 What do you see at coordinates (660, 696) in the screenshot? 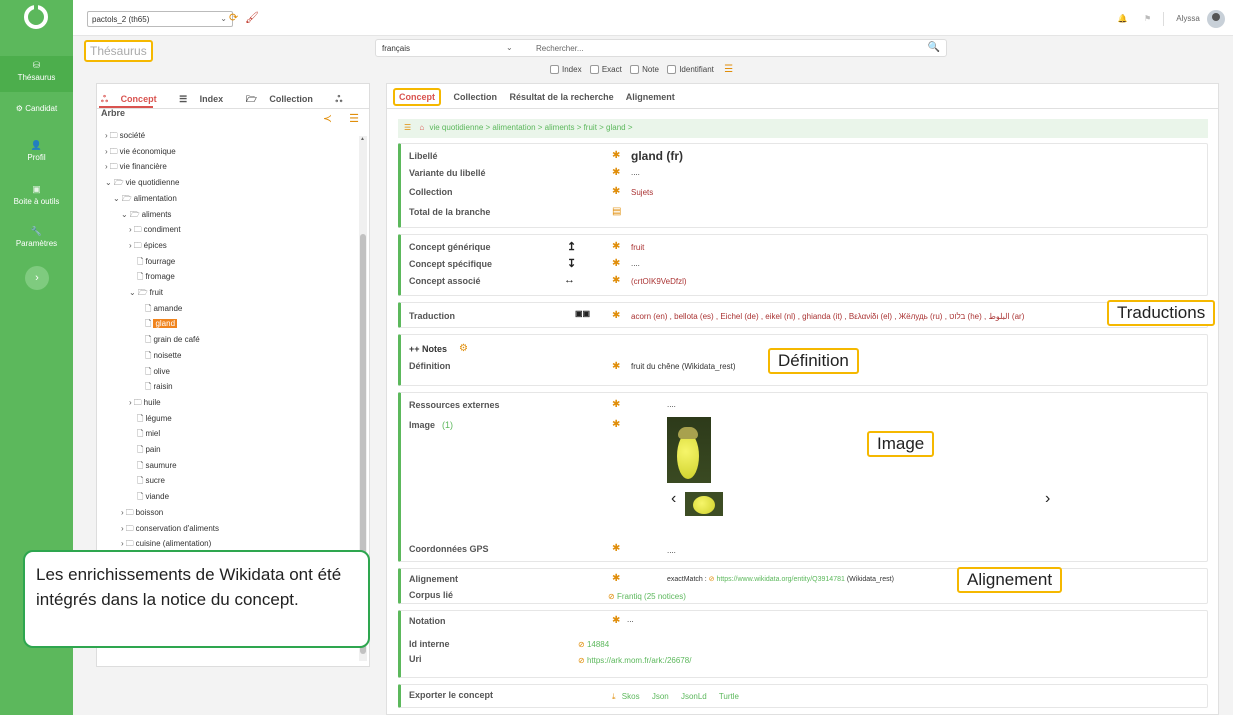
I see `export-json-link: Json` at bounding box center [660, 696].